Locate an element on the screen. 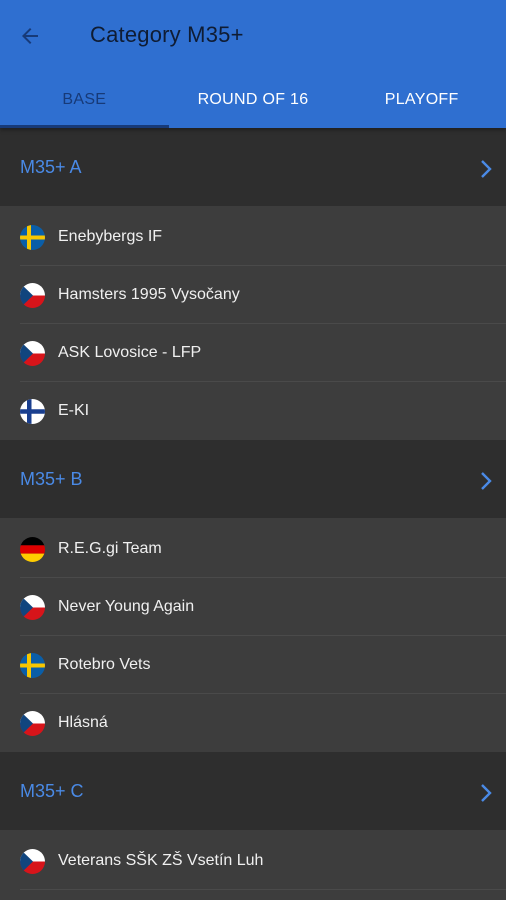 The image size is (506, 900). page-title: Category M35+ is located at coordinates (167, 34).